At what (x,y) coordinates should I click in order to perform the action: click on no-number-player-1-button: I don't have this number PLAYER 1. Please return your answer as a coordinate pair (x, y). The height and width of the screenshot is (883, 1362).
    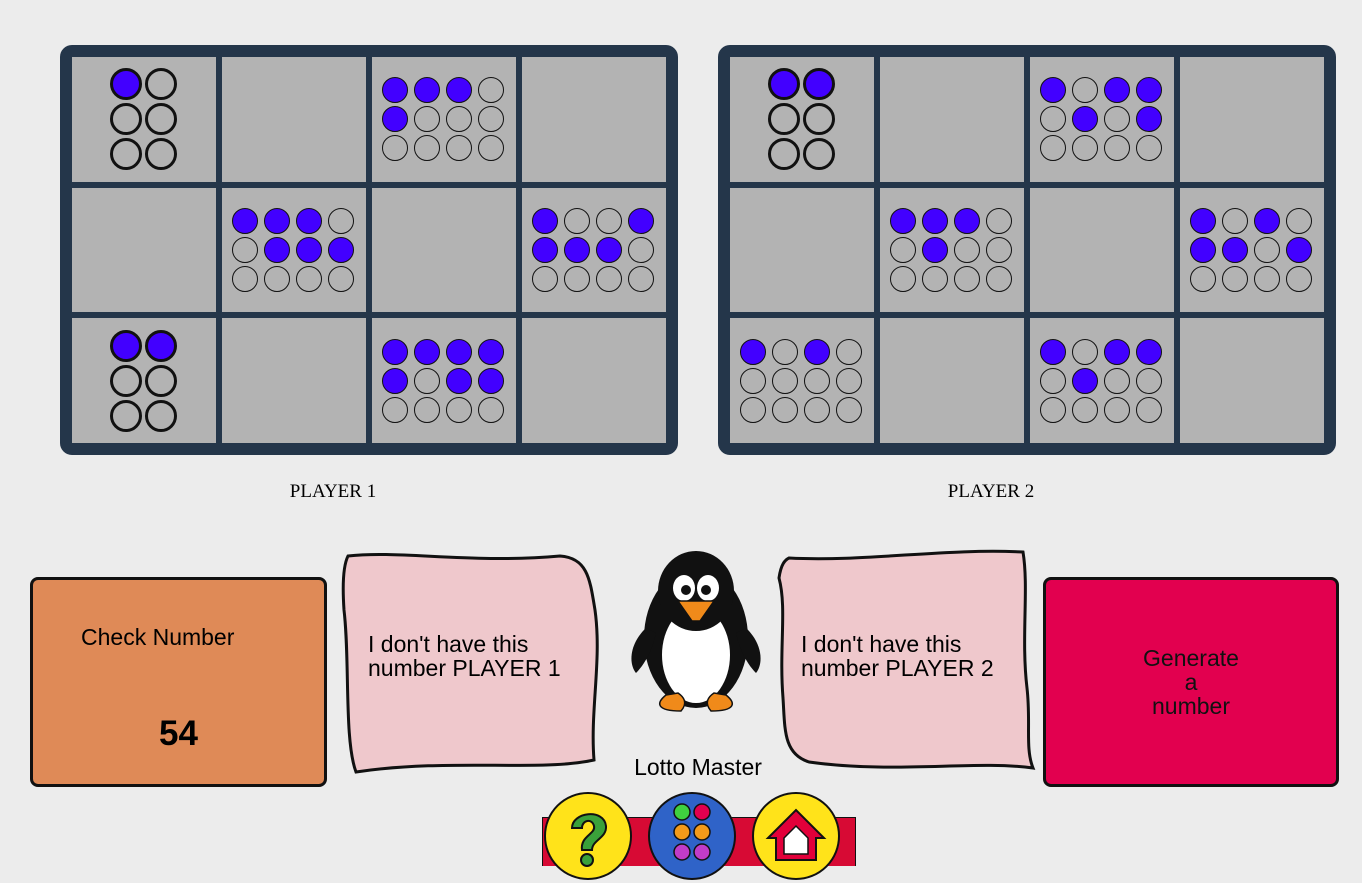
    Looking at the image, I should click on (471, 662).